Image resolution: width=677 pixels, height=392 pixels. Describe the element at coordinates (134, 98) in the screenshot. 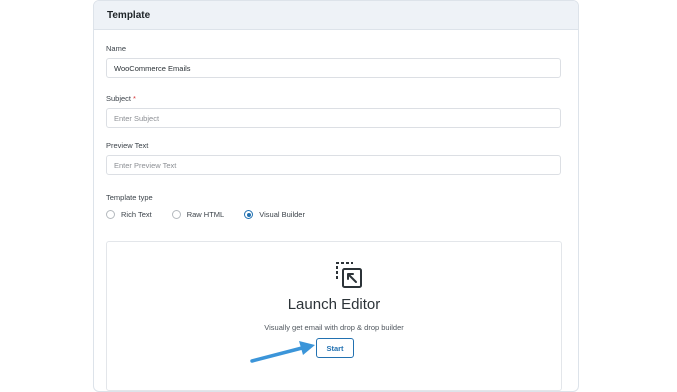

I see `required-mark: *` at that location.